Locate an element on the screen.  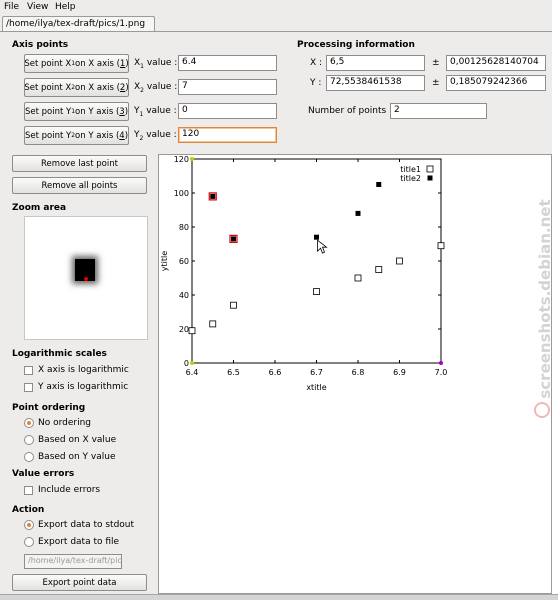
set-point-y1-button: Set point Y1 on Y axis (3) is located at coordinates (76, 111).